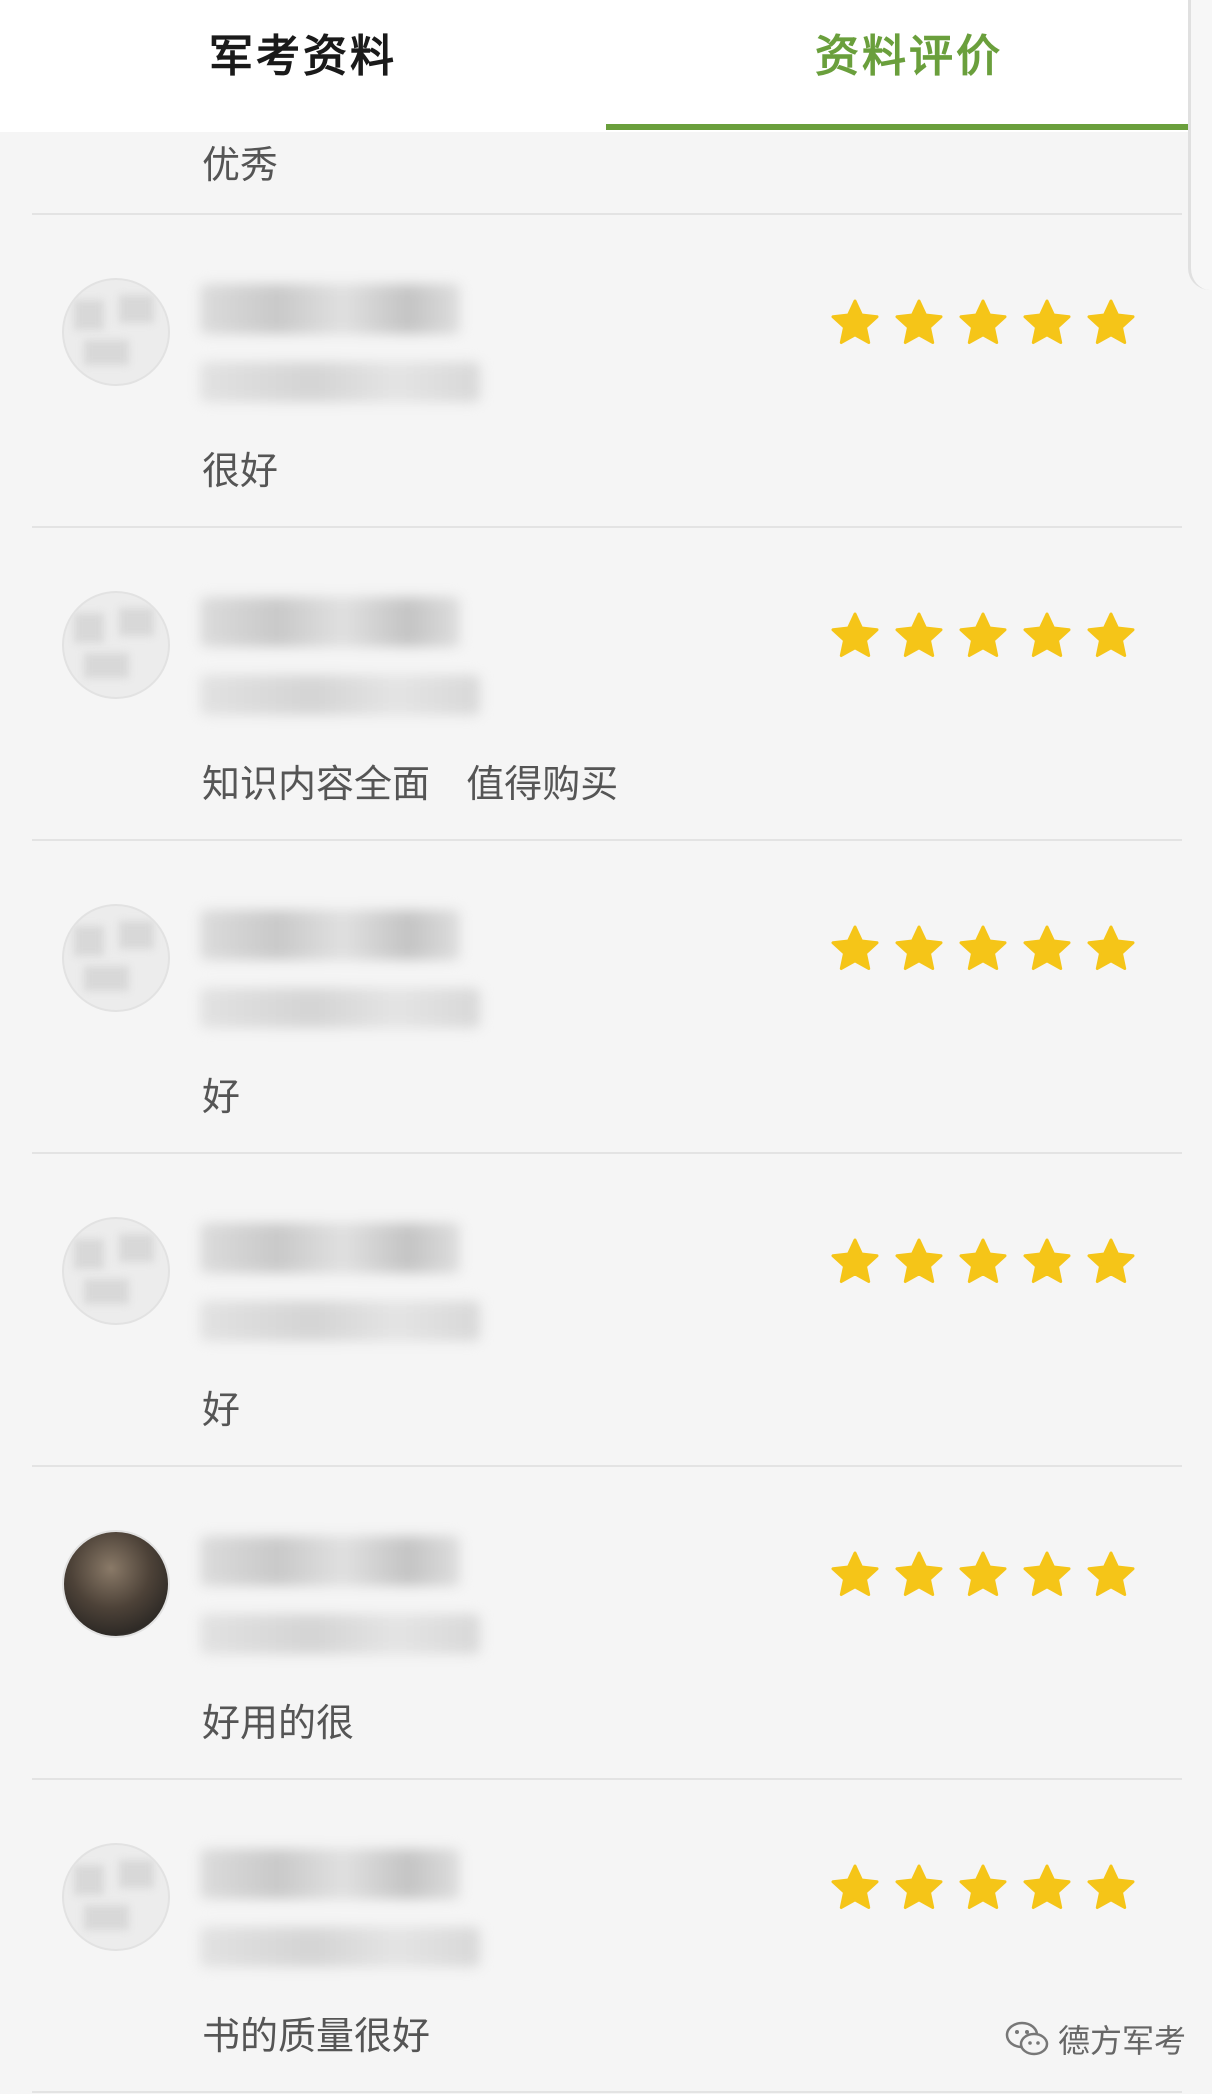 The width and height of the screenshot is (1212, 2094). Describe the element at coordinates (1122, 2041) in the screenshot. I see `watermark-text: 德方军考` at that location.